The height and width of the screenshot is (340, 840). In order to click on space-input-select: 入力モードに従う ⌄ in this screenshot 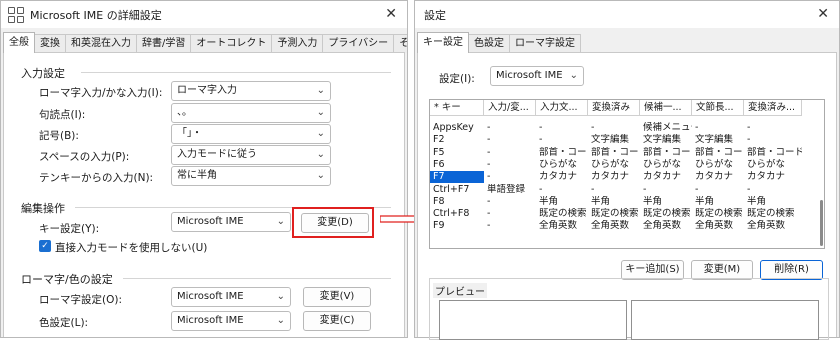, I will do `click(251, 155)`.